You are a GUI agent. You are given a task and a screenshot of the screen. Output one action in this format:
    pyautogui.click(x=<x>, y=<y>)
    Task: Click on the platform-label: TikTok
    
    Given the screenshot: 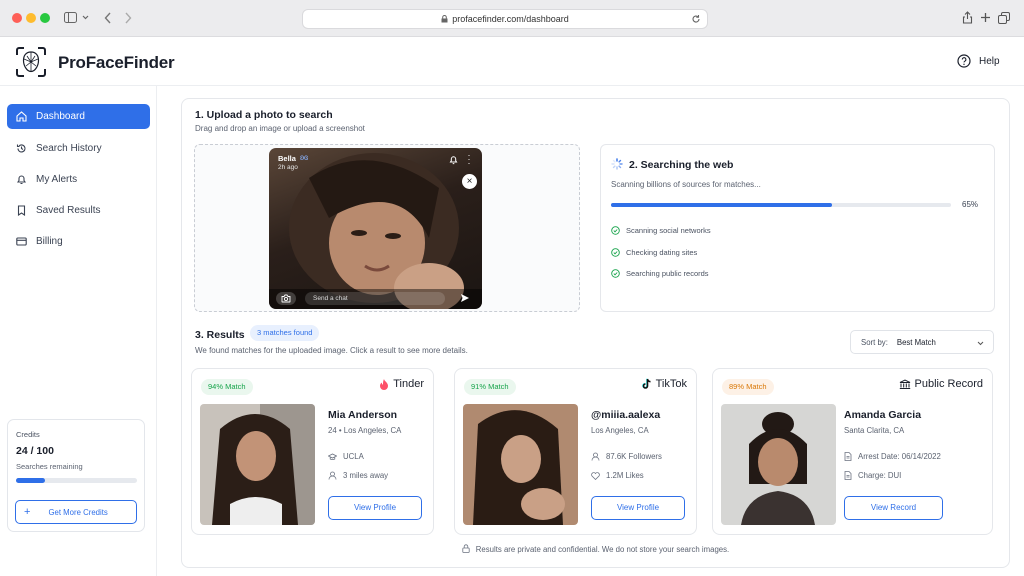 What is the action you would take?
    pyautogui.click(x=664, y=384)
    